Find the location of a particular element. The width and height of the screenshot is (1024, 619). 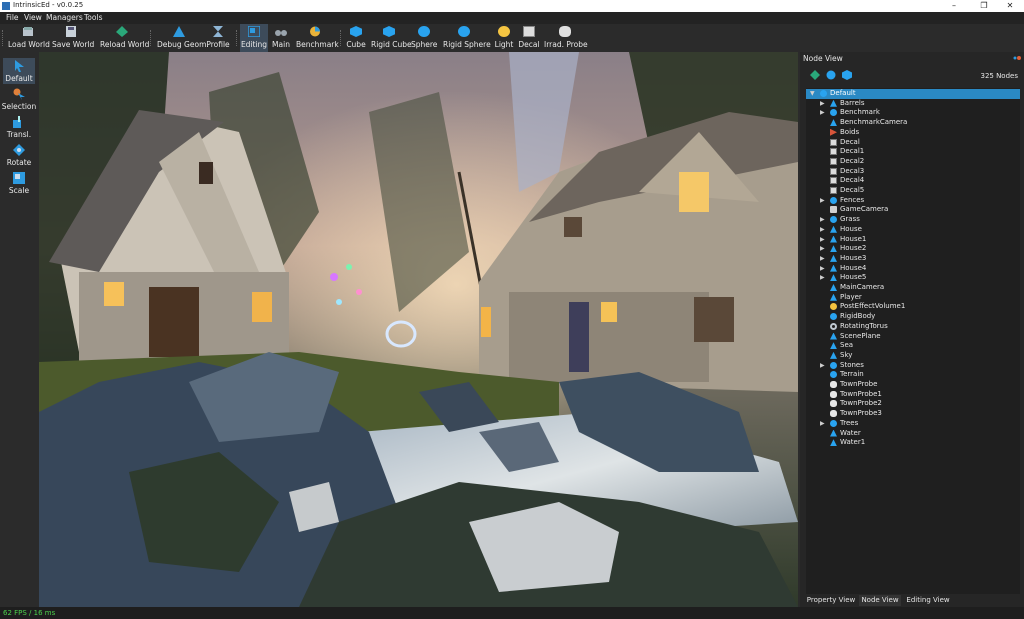

tree-node-rigidbody: RigidBody is located at coordinates (913, 317).